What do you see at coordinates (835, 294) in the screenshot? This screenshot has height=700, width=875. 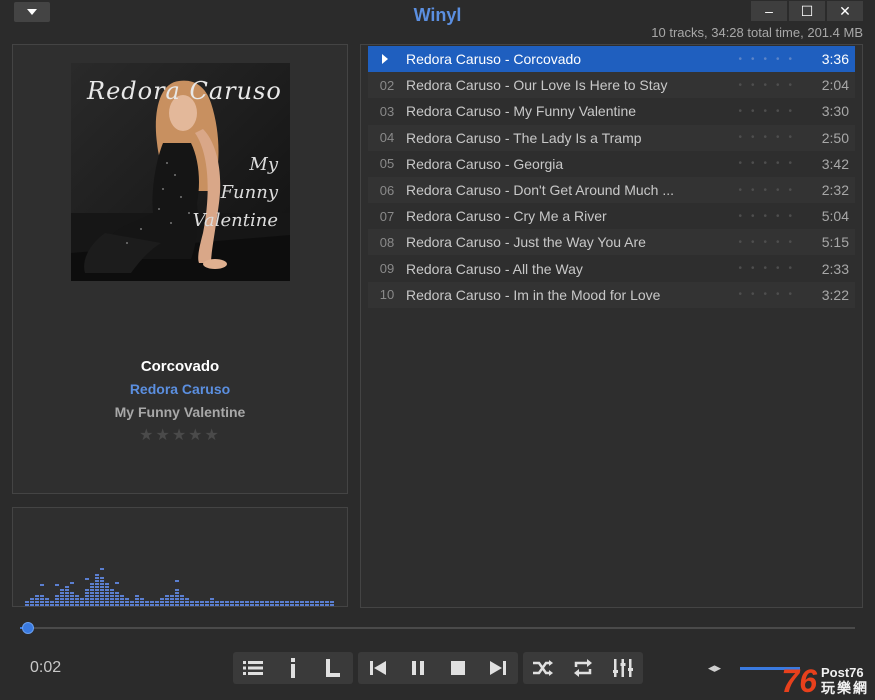 I see `track-duration: 3:22` at bounding box center [835, 294].